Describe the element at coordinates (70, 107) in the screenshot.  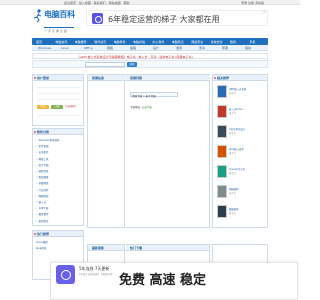
I see `forgot-link: 忘记密码?` at that location.